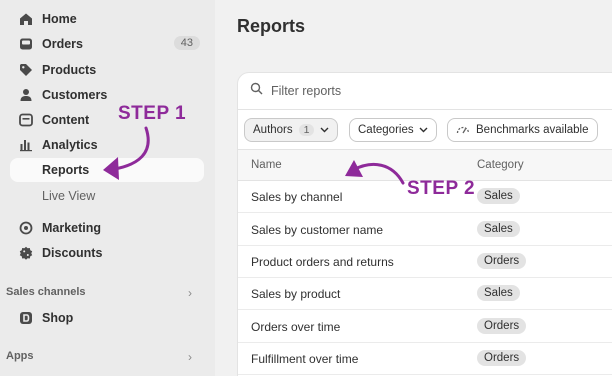  What do you see at coordinates (254, 155) in the screenshot?
I see `annotation-arrows` at bounding box center [254, 155].